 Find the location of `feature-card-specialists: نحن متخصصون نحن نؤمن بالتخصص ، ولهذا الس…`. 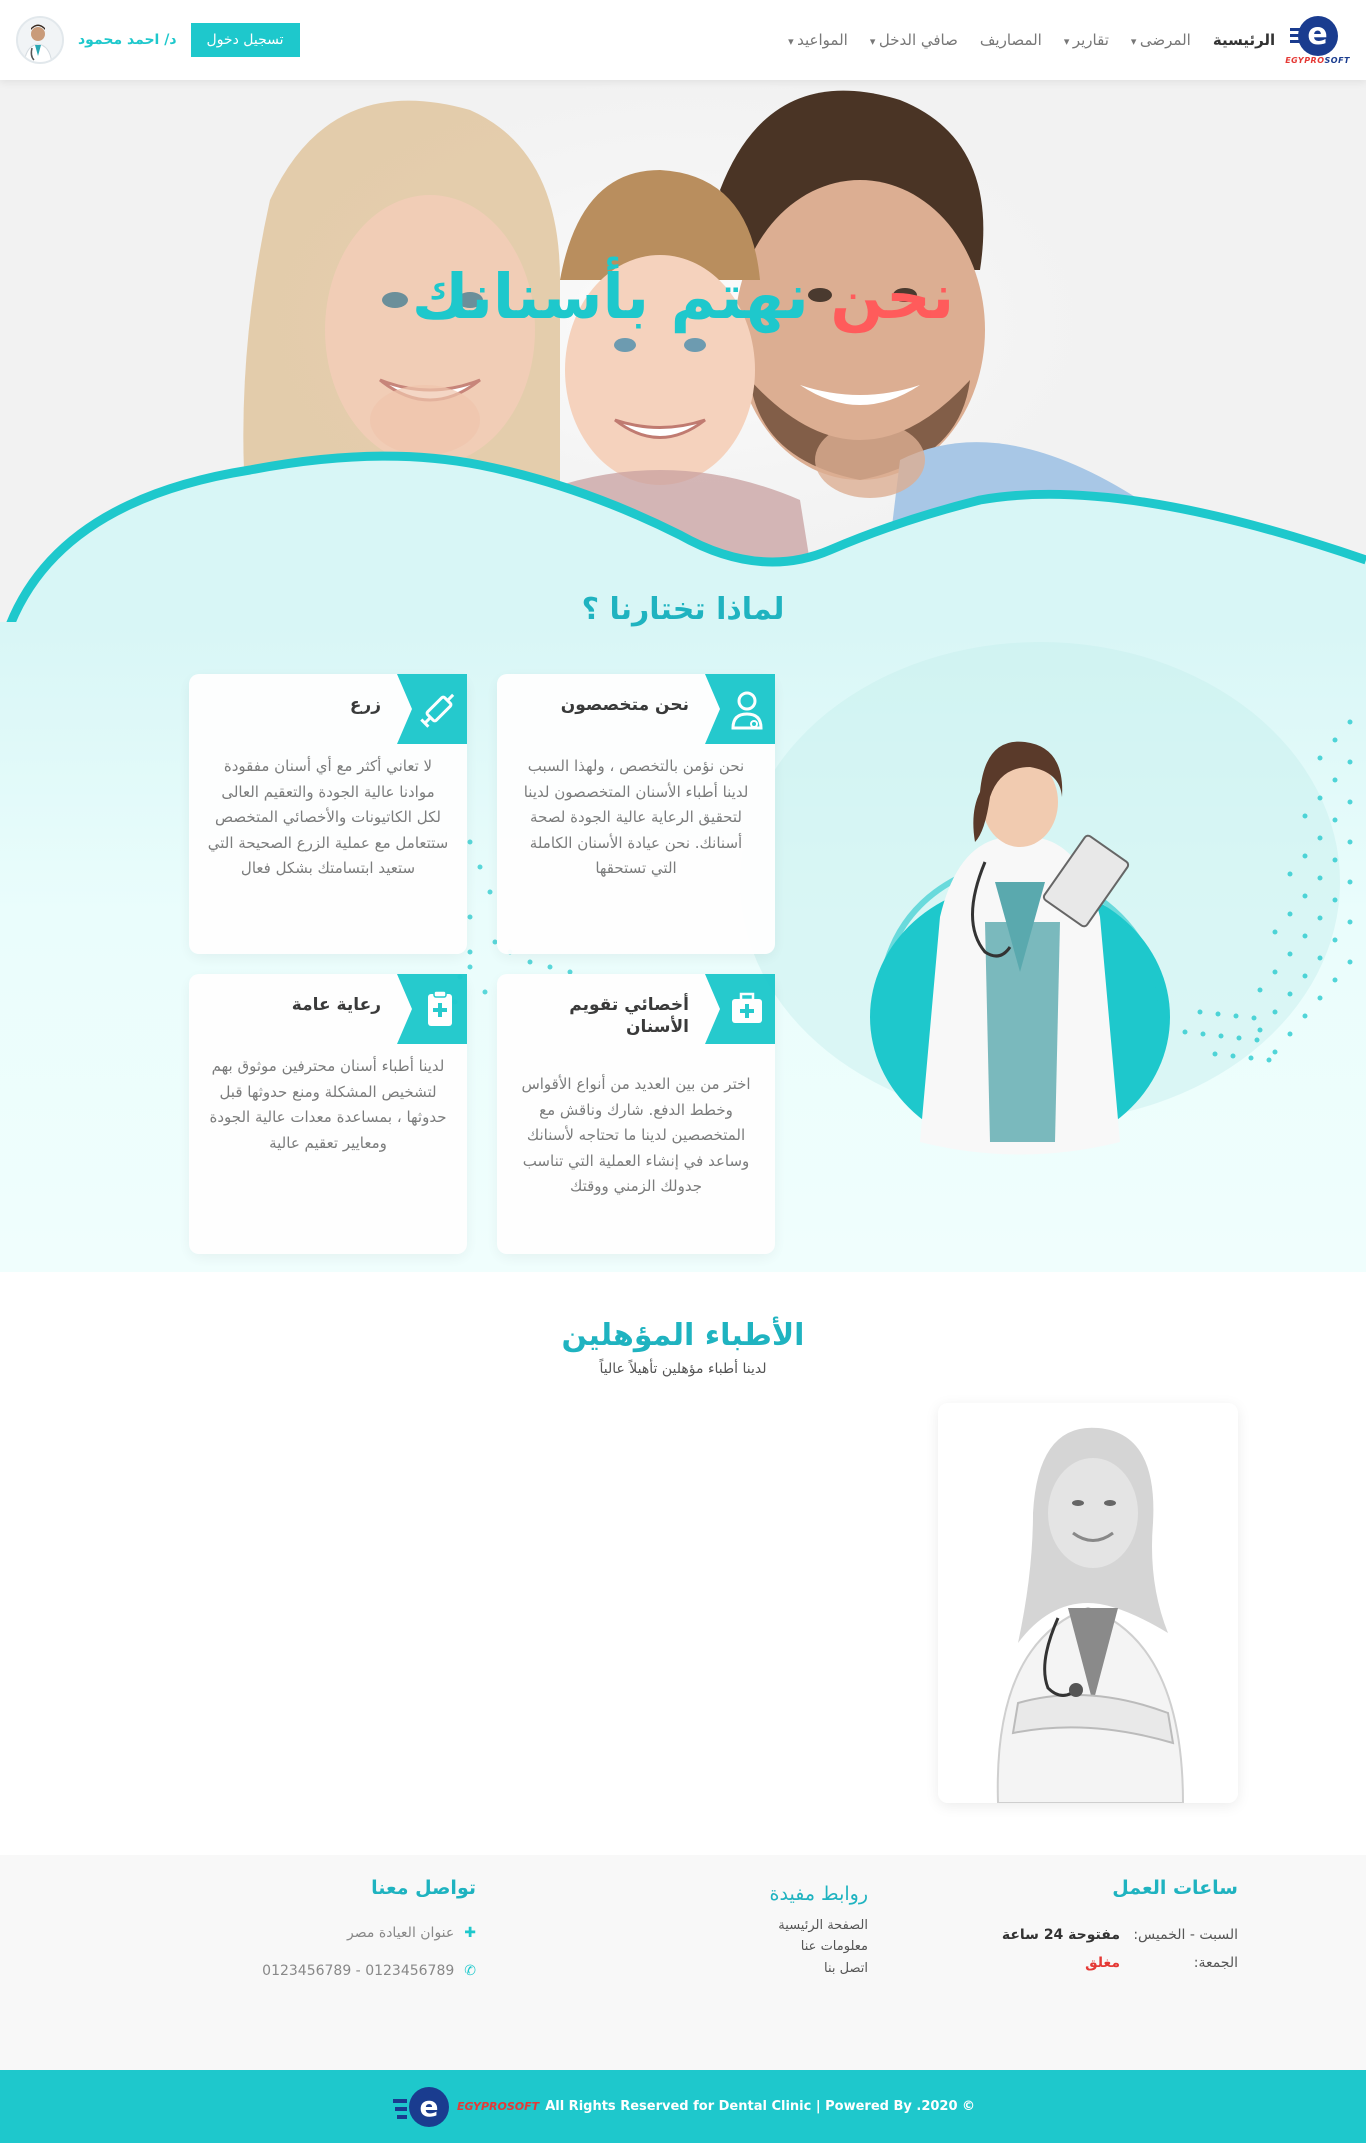

feature-card-specialists: نحن متخصصون نحن نؤمن بالتخصص ، ولهذا الس… is located at coordinates (636, 814).